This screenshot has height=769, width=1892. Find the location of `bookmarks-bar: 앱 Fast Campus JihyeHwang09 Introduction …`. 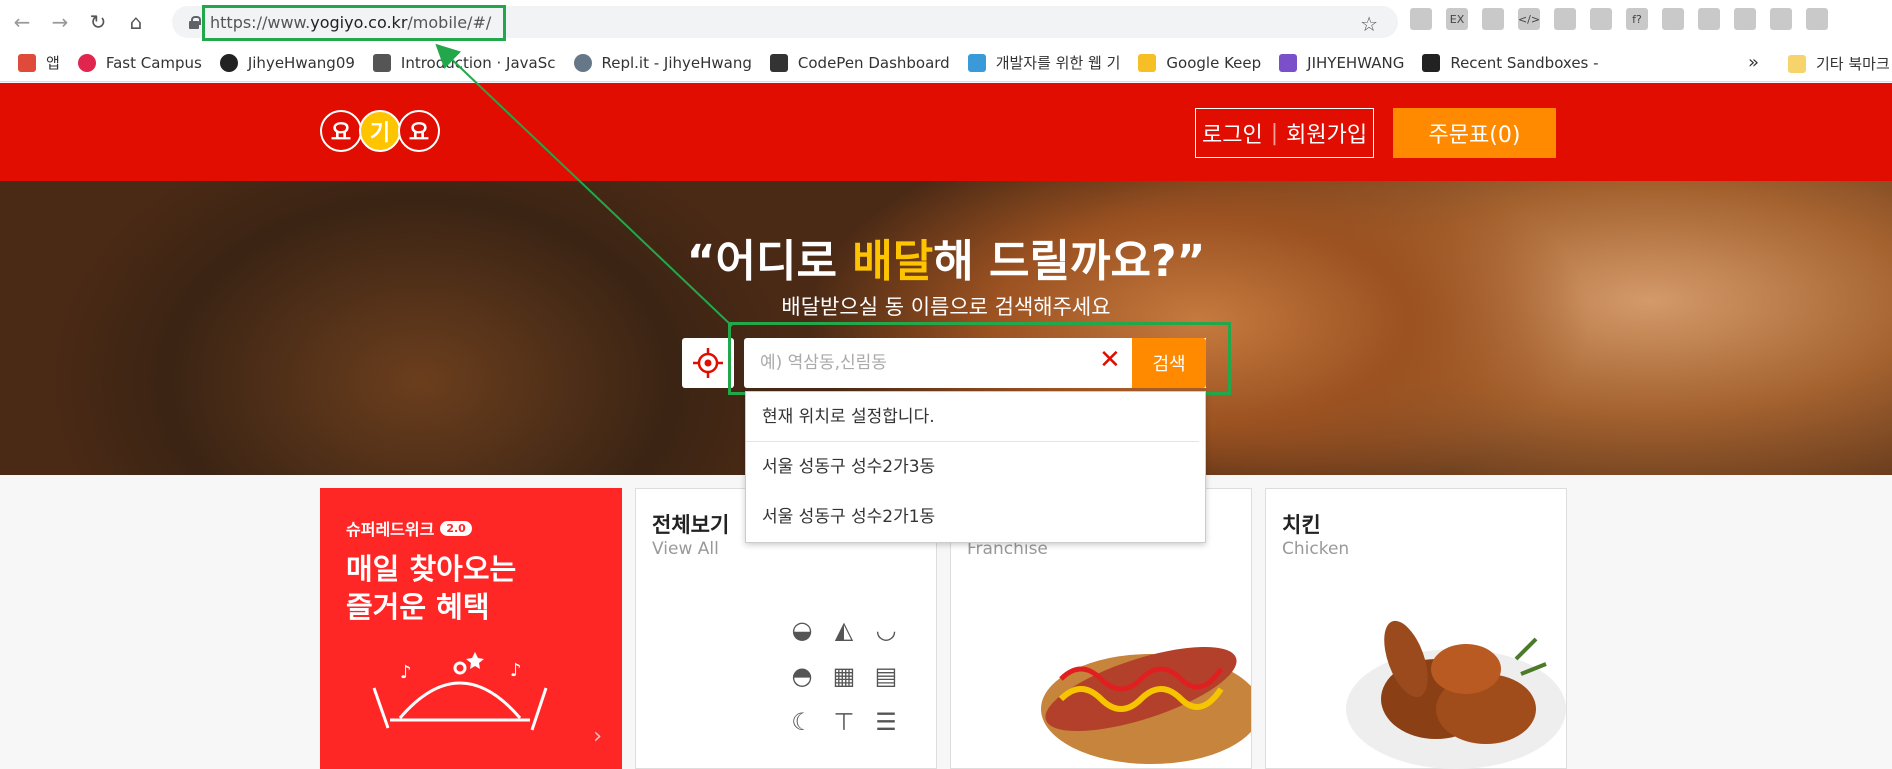

bookmarks-bar: 앱 Fast Campus JihyeHwang09 Introduction … is located at coordinates (946, 63).